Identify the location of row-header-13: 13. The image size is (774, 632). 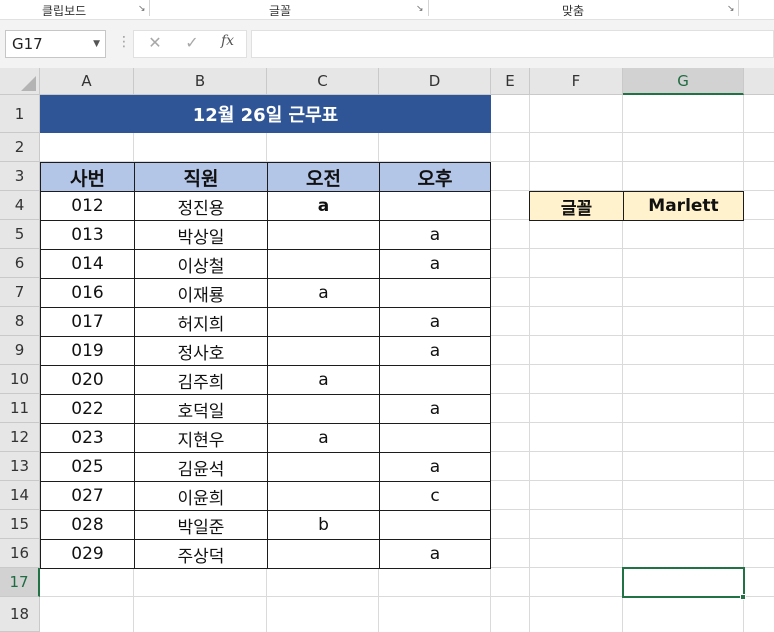
(20, 466).